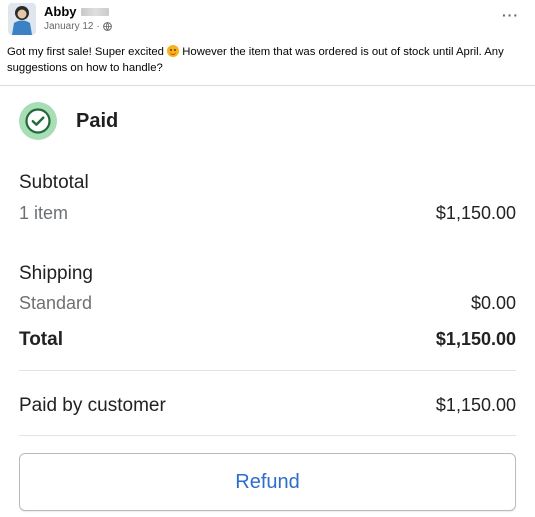 The width and height of the screenshot is (535, 517). Describe the element at coordinates (267, 340) in the screenshot. I see `total-row: Total $1,150.00` at that location.